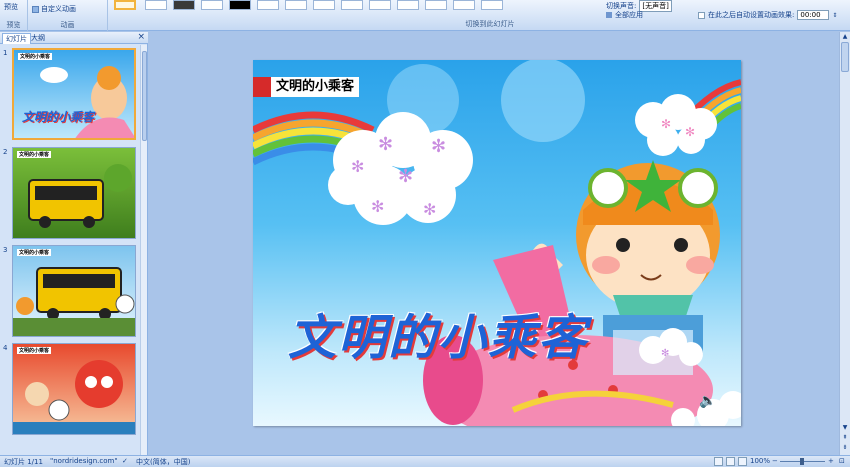 This screenshot has width=850, height=467. What do you see at coordinates (842, 461) in the screenshot?
I see `fit-window-icon: ⊡` at bounding box center [842, 461].